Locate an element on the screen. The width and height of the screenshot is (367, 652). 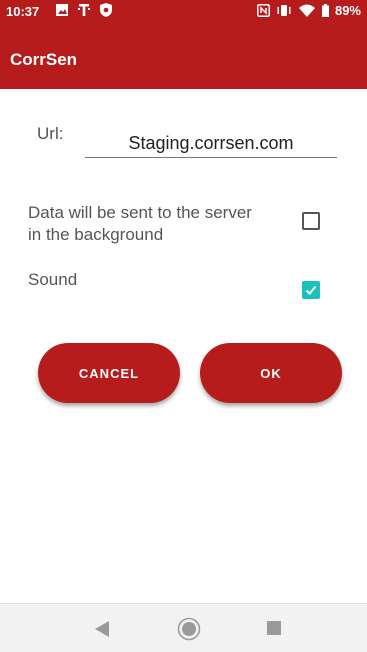
battery-icon is located at coordinates (325, 10).